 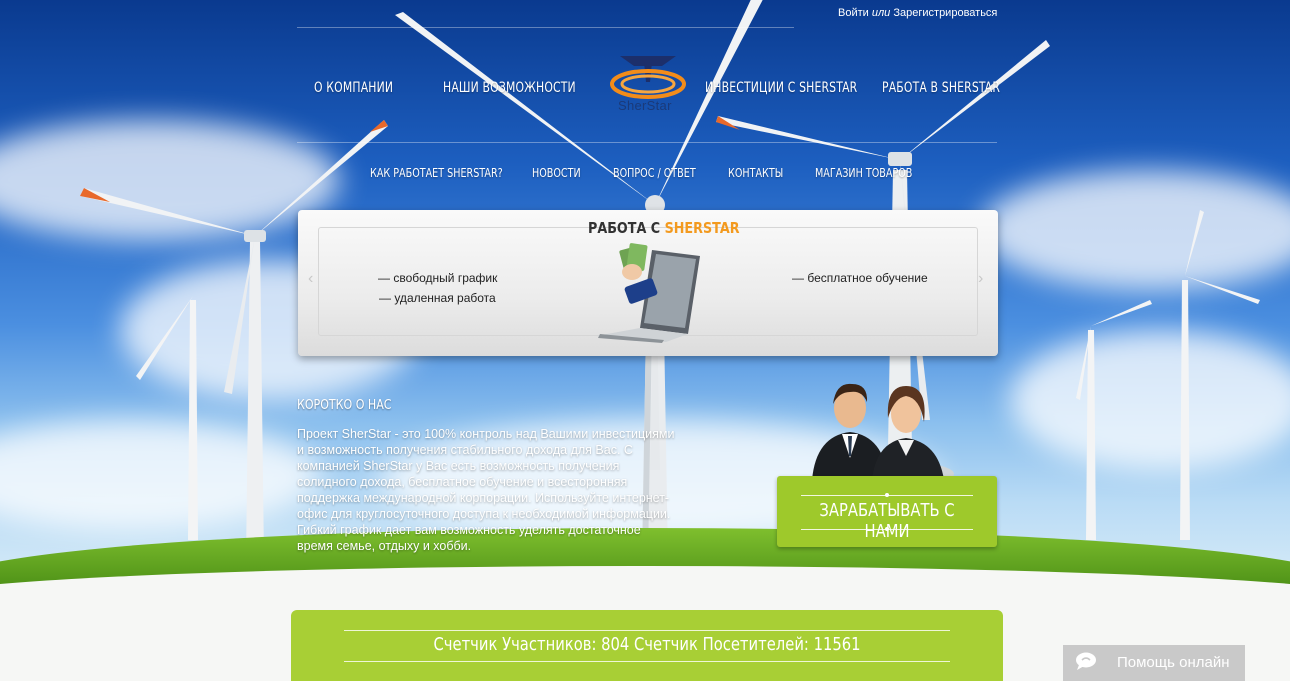 I want to click on auth-links: Войти или Зарегистрироваться, so click(x=917, y=13).